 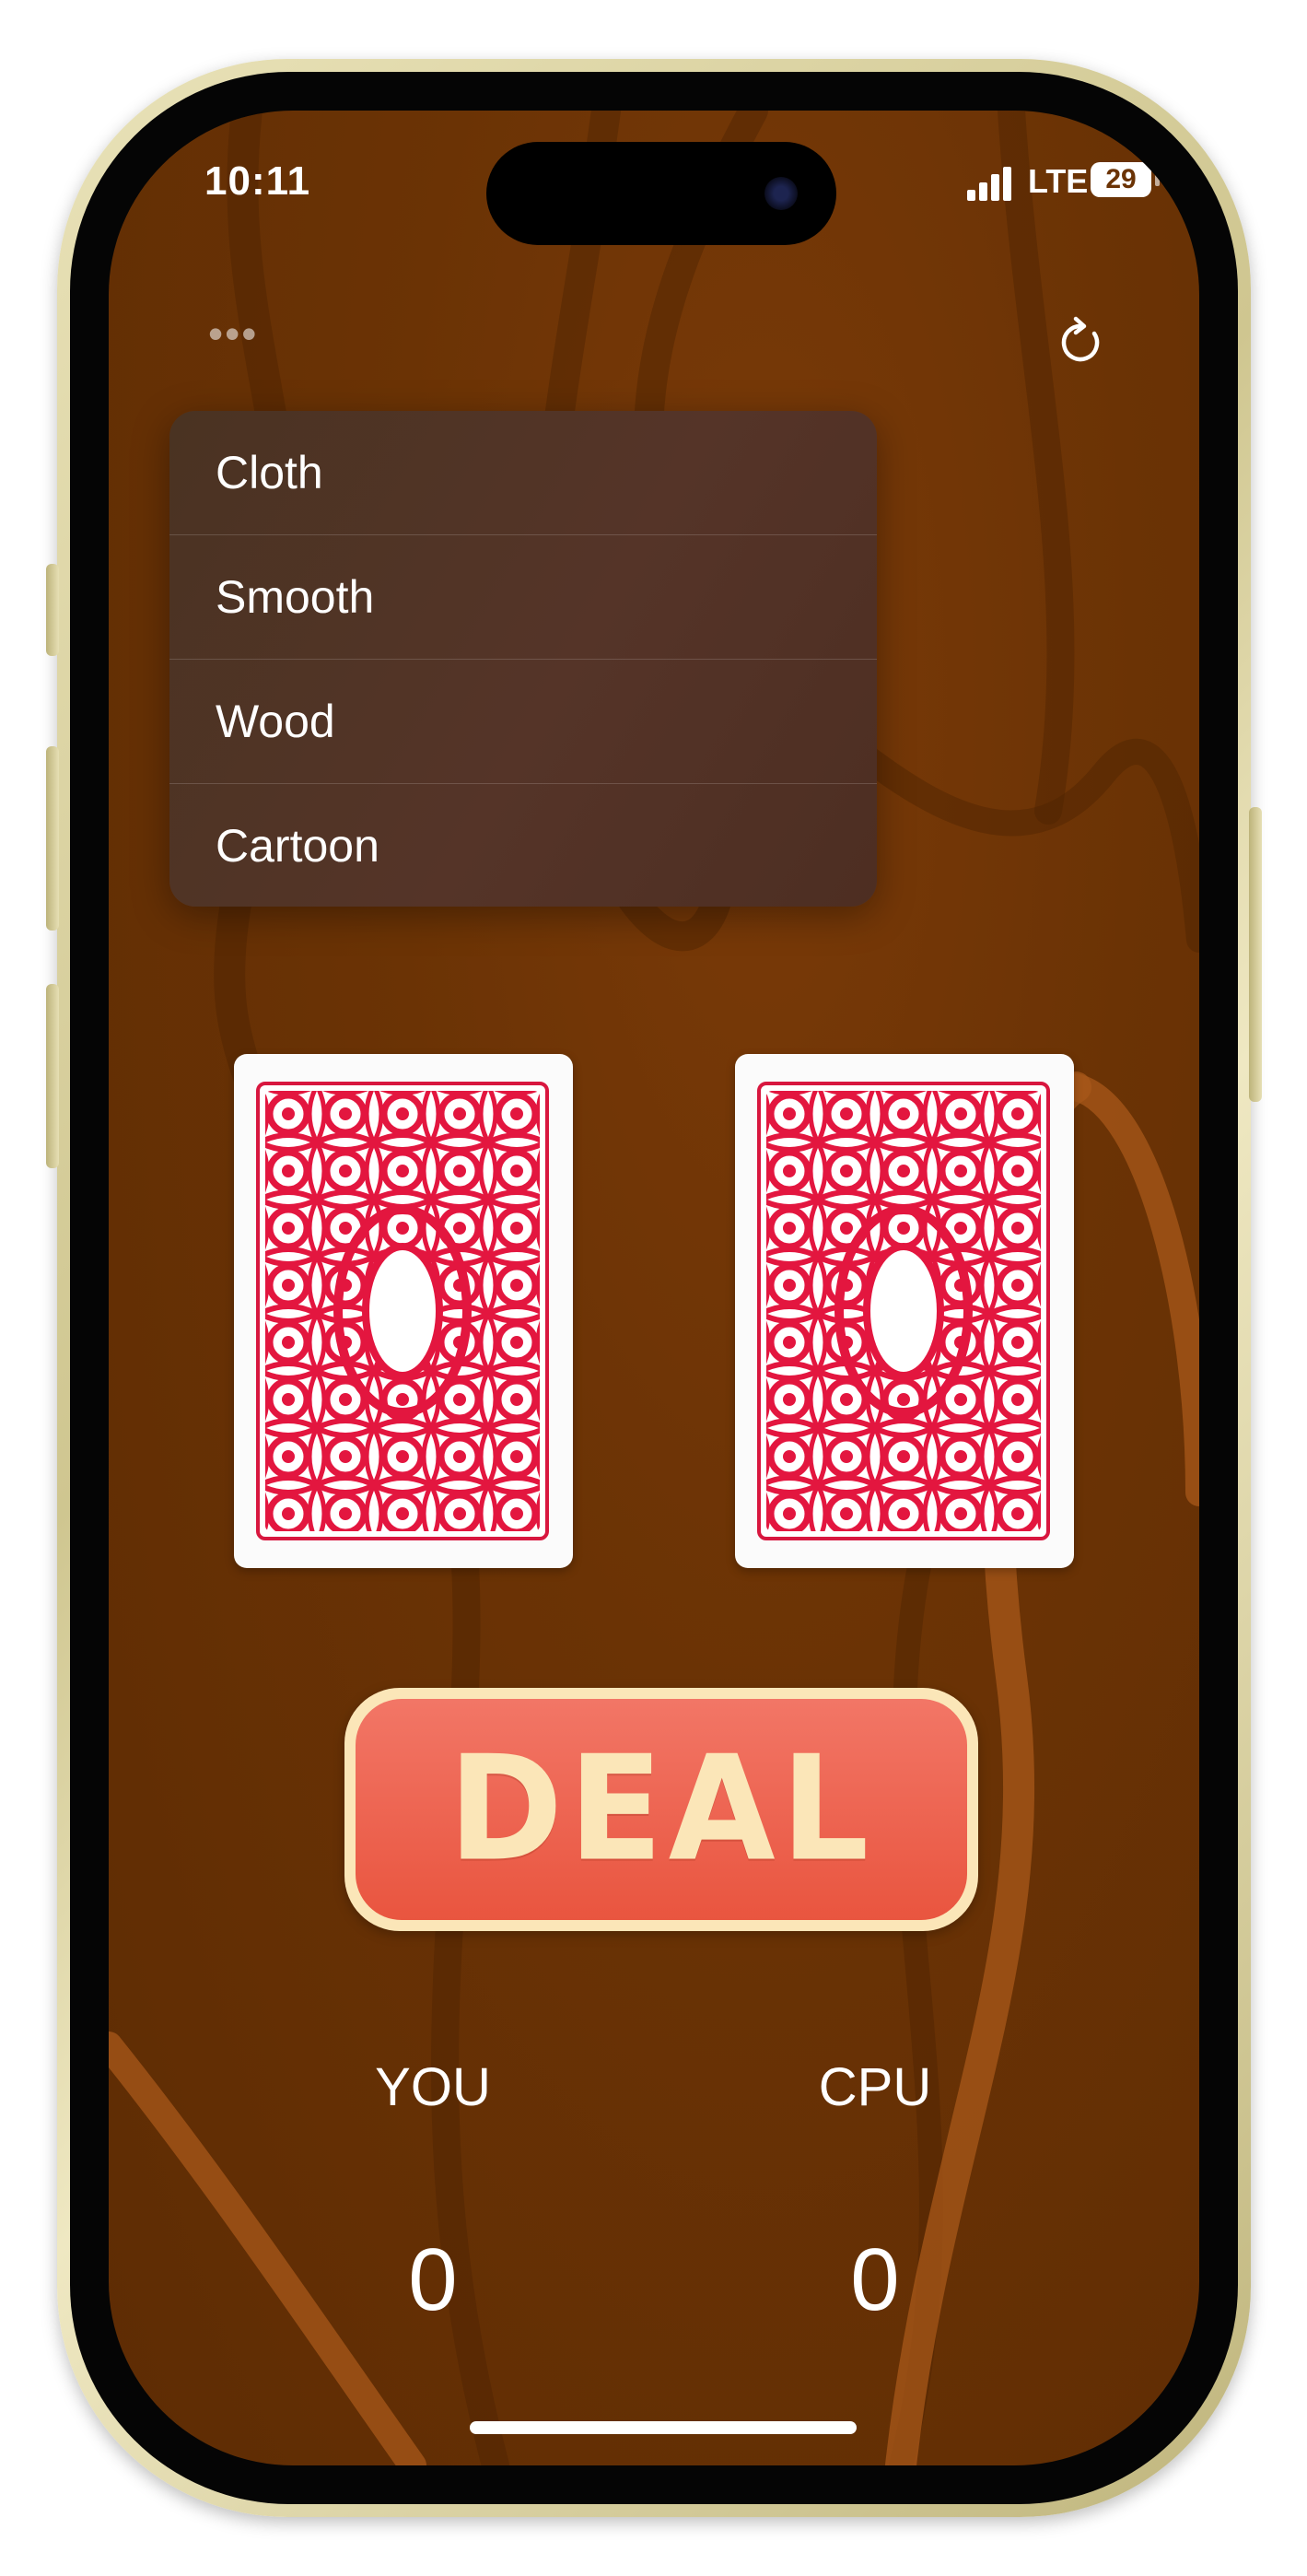 I want to click on battery-tip, so click(x=1157, y=179).